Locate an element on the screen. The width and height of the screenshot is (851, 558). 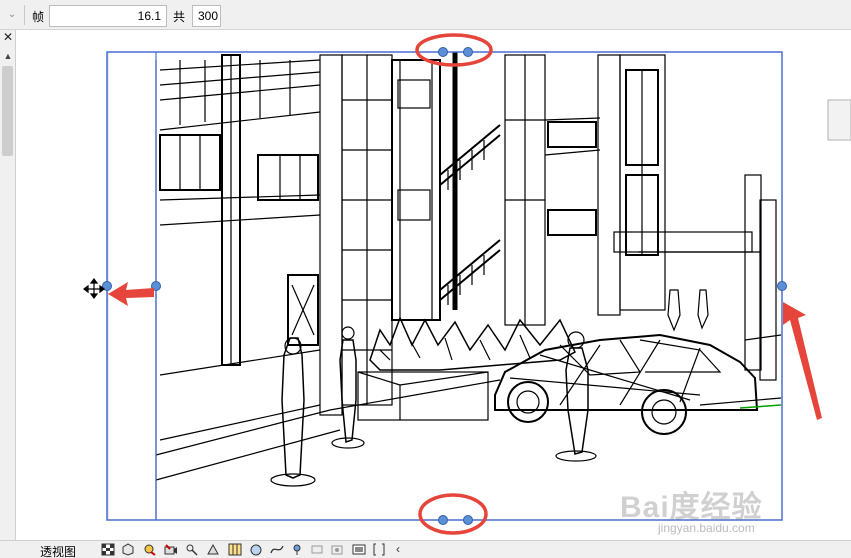
move-cursor-icon is located at coordinates (94, 288).